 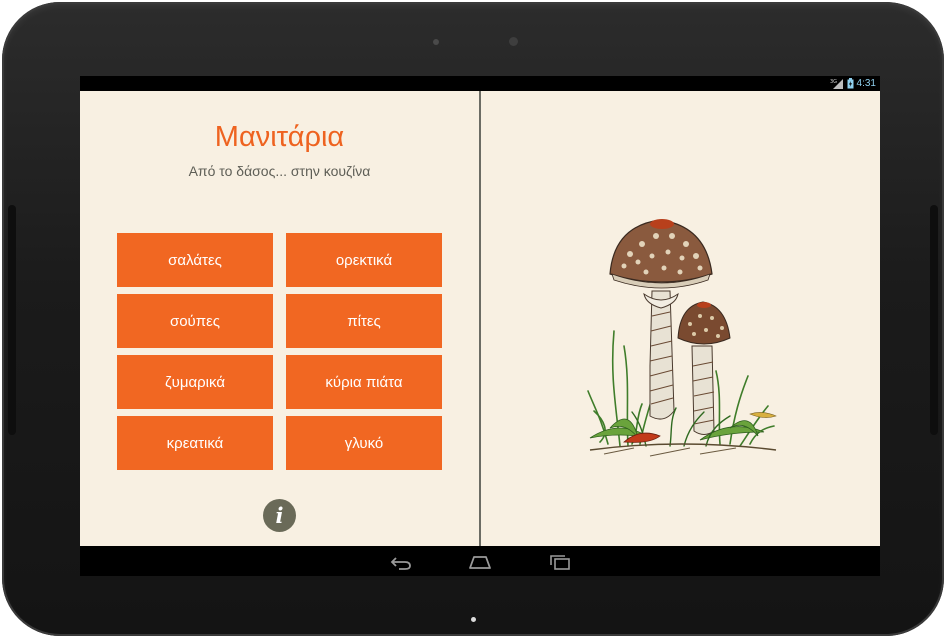 I want to click on category-button-pies: πίτες, so click(x=364, y=321).